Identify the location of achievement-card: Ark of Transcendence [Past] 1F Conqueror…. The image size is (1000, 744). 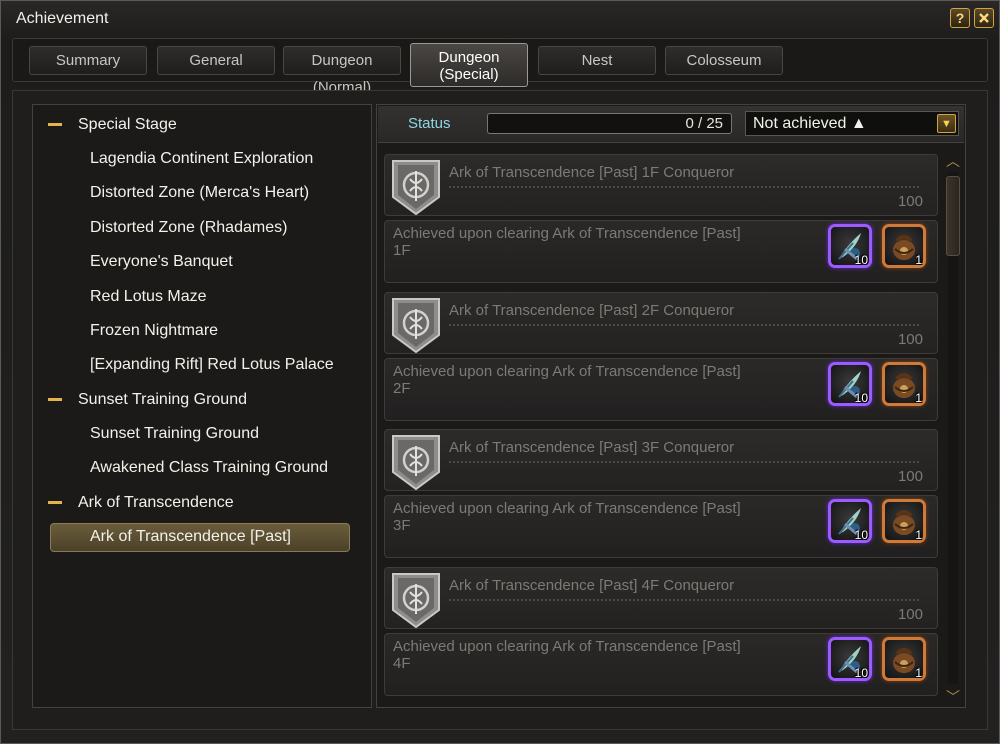
(661, 219).